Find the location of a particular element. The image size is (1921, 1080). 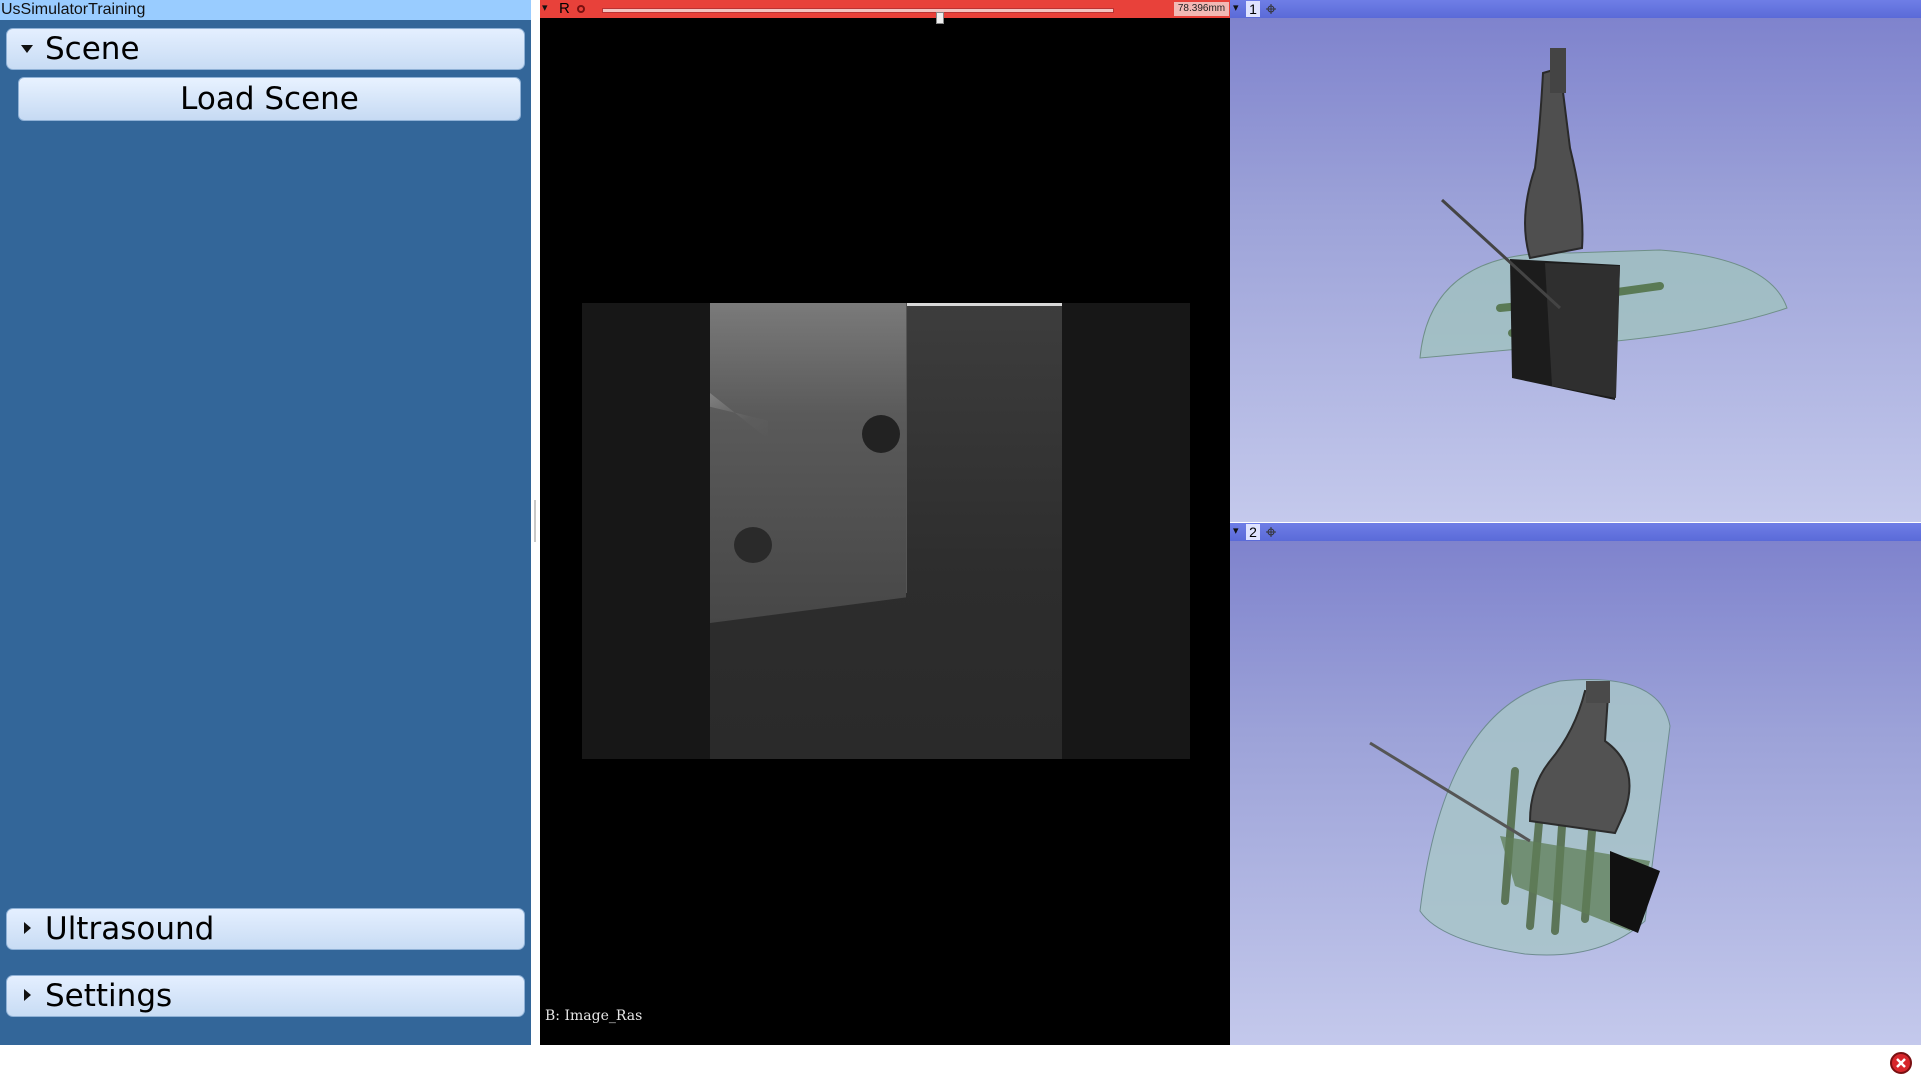

load-scene-button: Load Scene is located at coordinates (269, 99).